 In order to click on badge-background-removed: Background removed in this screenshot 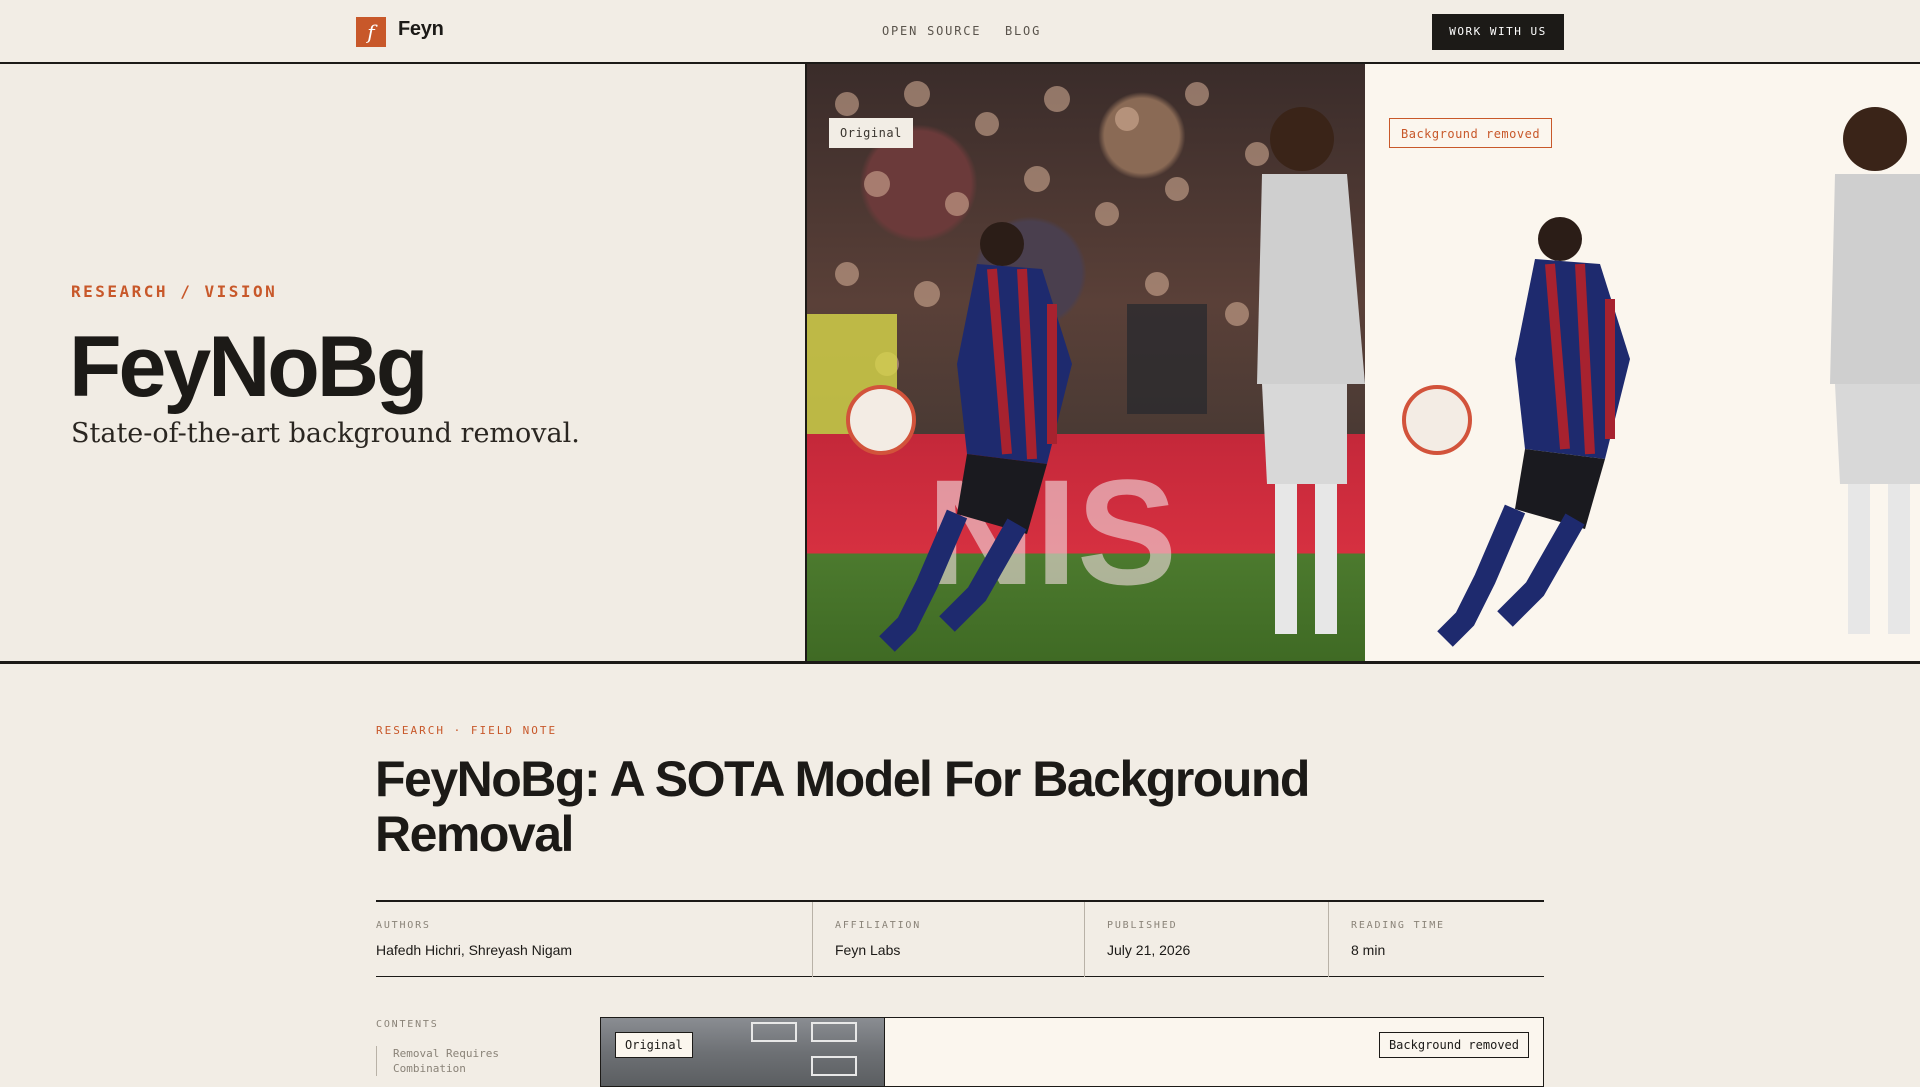, I will do `click(1471, 133)`.